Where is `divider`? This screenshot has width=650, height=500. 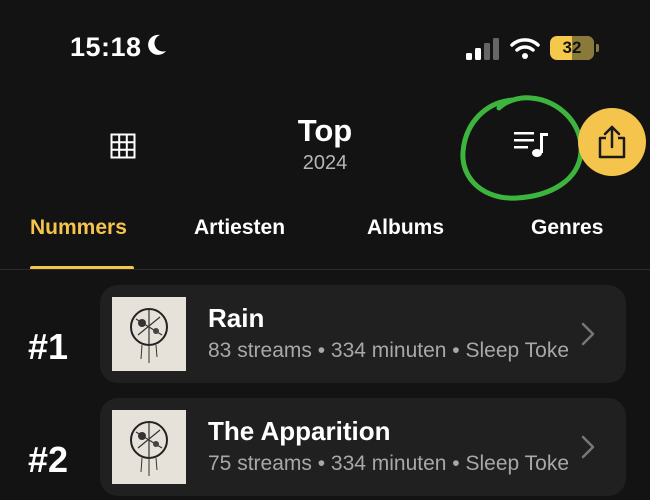 divider is located at coordinates (325, 269).